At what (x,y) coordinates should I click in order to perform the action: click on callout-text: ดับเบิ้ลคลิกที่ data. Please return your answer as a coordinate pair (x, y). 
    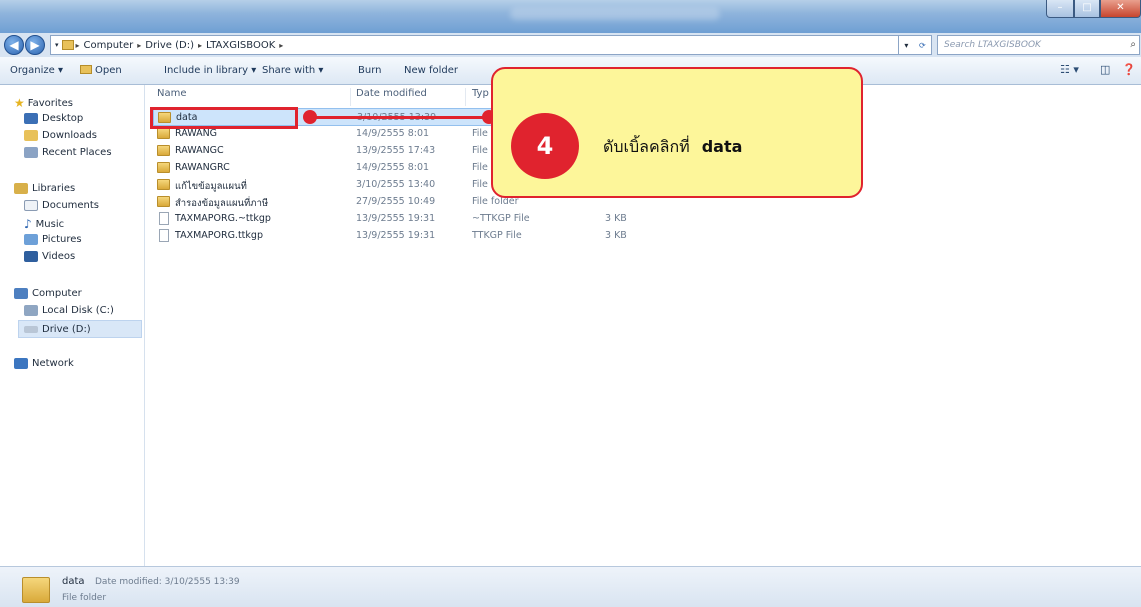
    Looking at the image, I should click on (672, 147).